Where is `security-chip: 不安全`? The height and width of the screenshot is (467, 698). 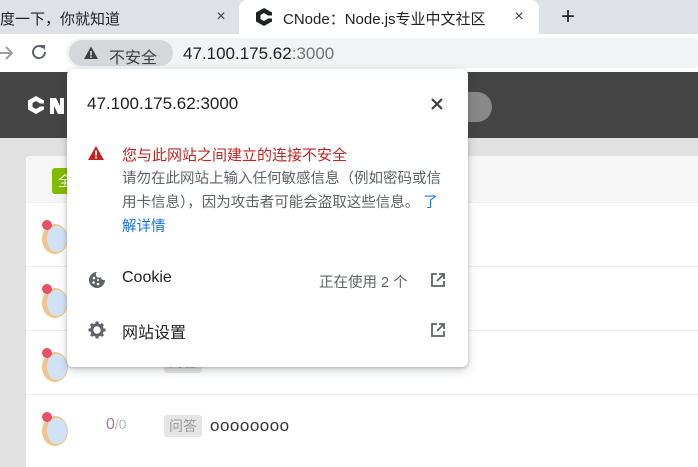
security-chip: 不安全 is located at coordinates (121, 53).